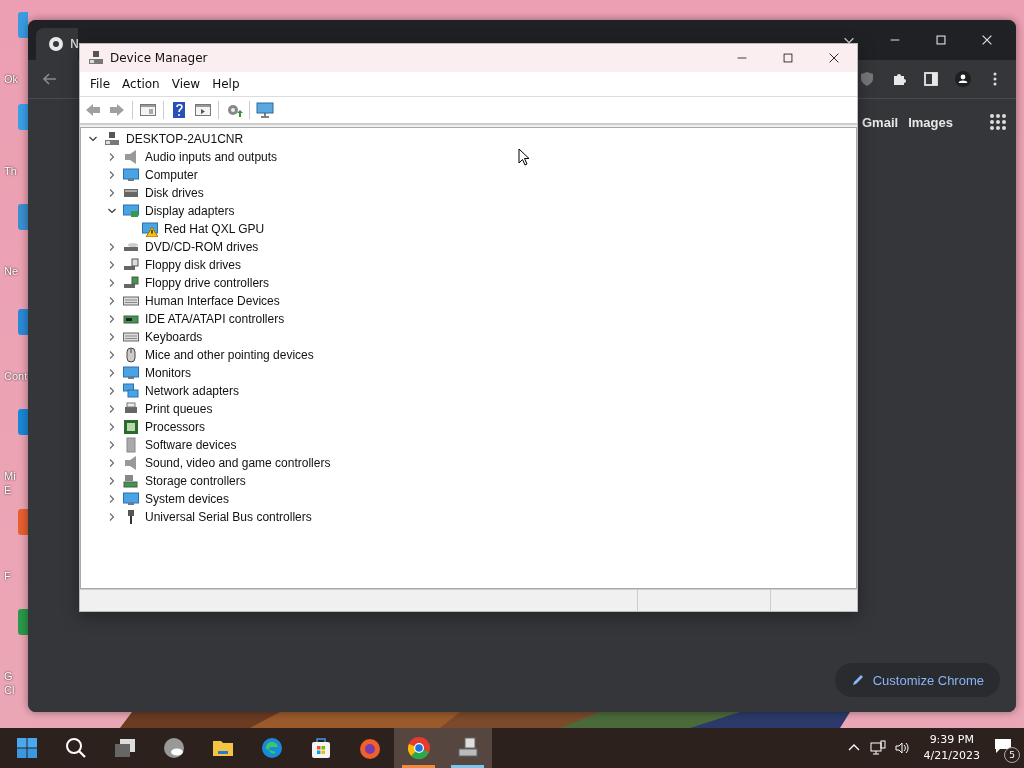  What do you see at coordinates (901, 748) in the screenshot?
I see `volume-icon` at bounding box center [901, 748].